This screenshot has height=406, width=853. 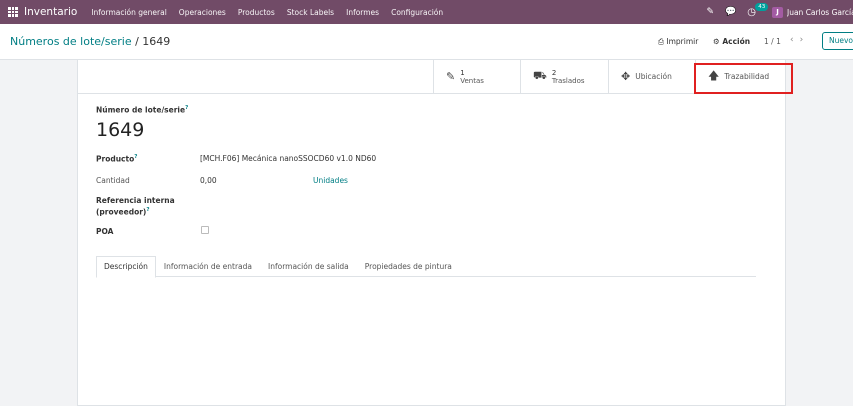 What do you see at coordinates (805, 40) in the screenshot?
I see `chevron-right-icon: ›` at bounding box center [805, 40].